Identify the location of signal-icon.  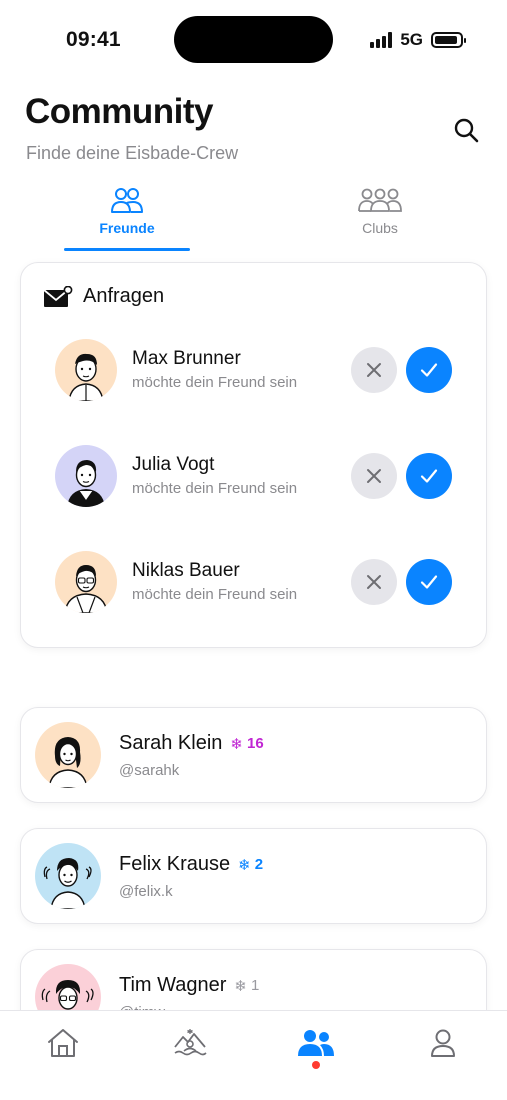
(381, 40).